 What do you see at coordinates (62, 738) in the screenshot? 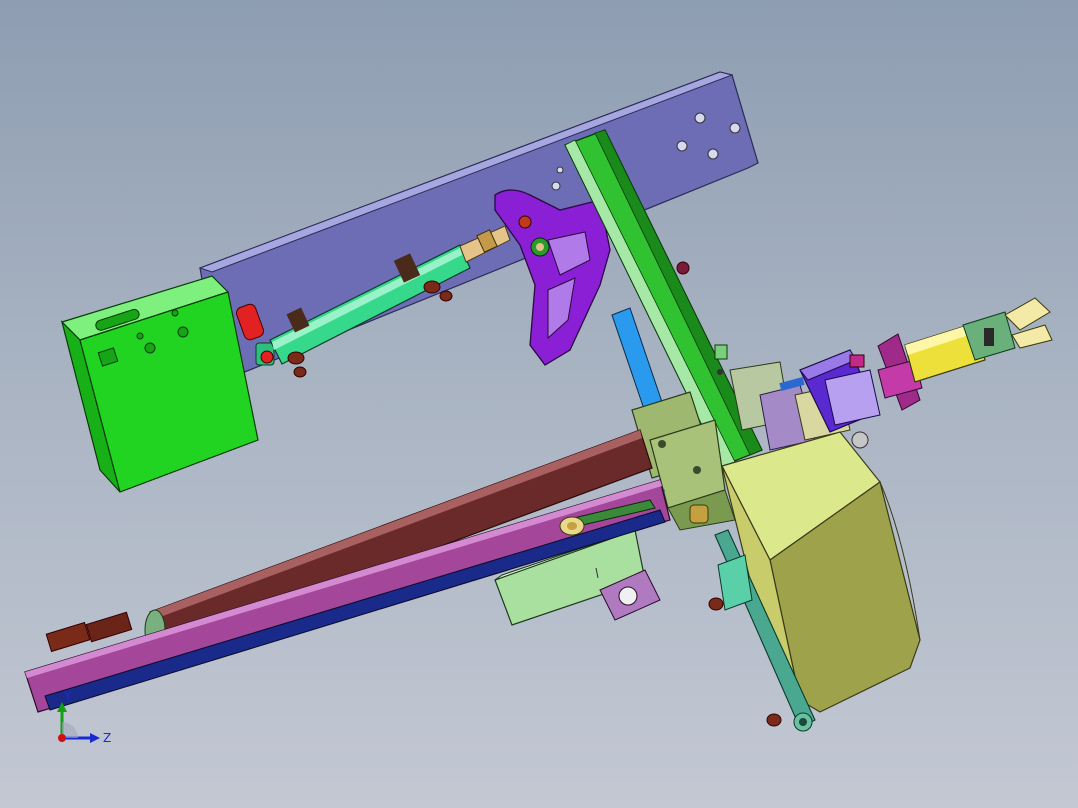
I see `x-axis-dot` at bounding box center [62, 738].